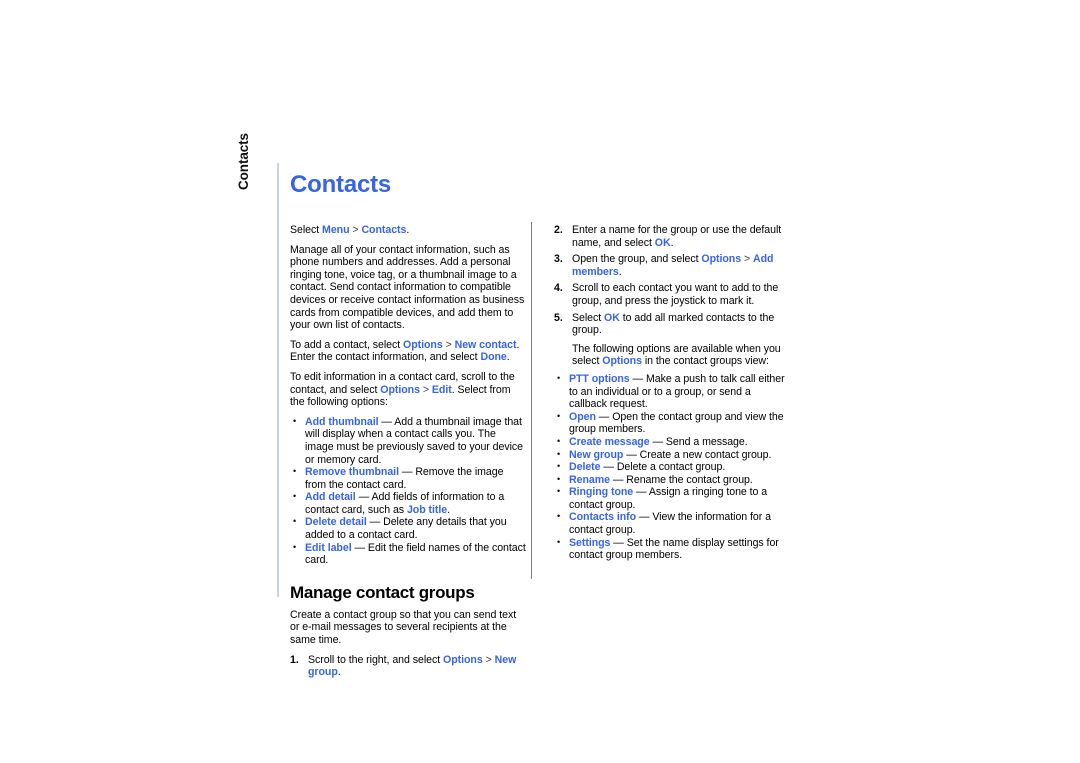 The image size is (1080, 763). I want to click on list-item: Delete — Delete a contact group., so click(672, 467).